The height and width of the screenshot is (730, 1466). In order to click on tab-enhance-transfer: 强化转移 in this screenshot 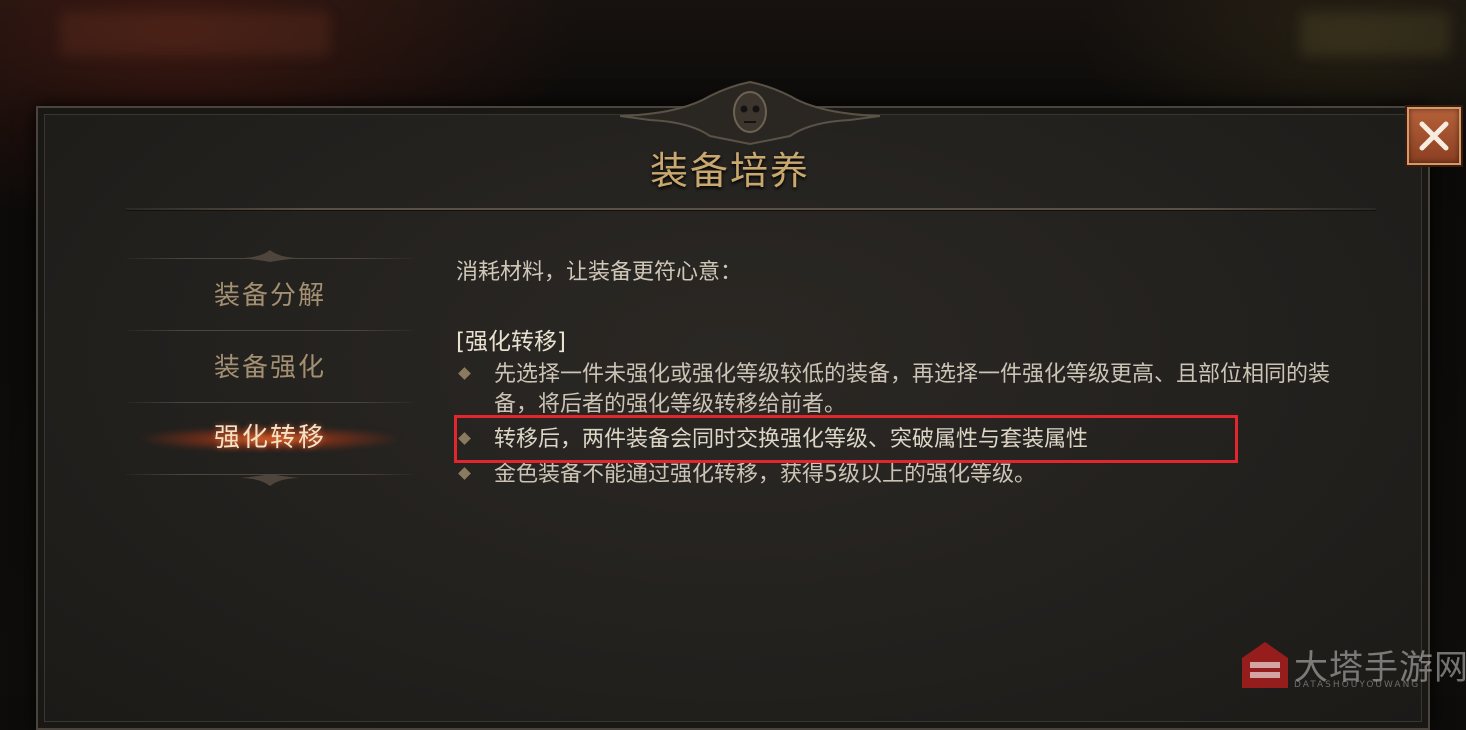, I will do `click(270, 438)`.